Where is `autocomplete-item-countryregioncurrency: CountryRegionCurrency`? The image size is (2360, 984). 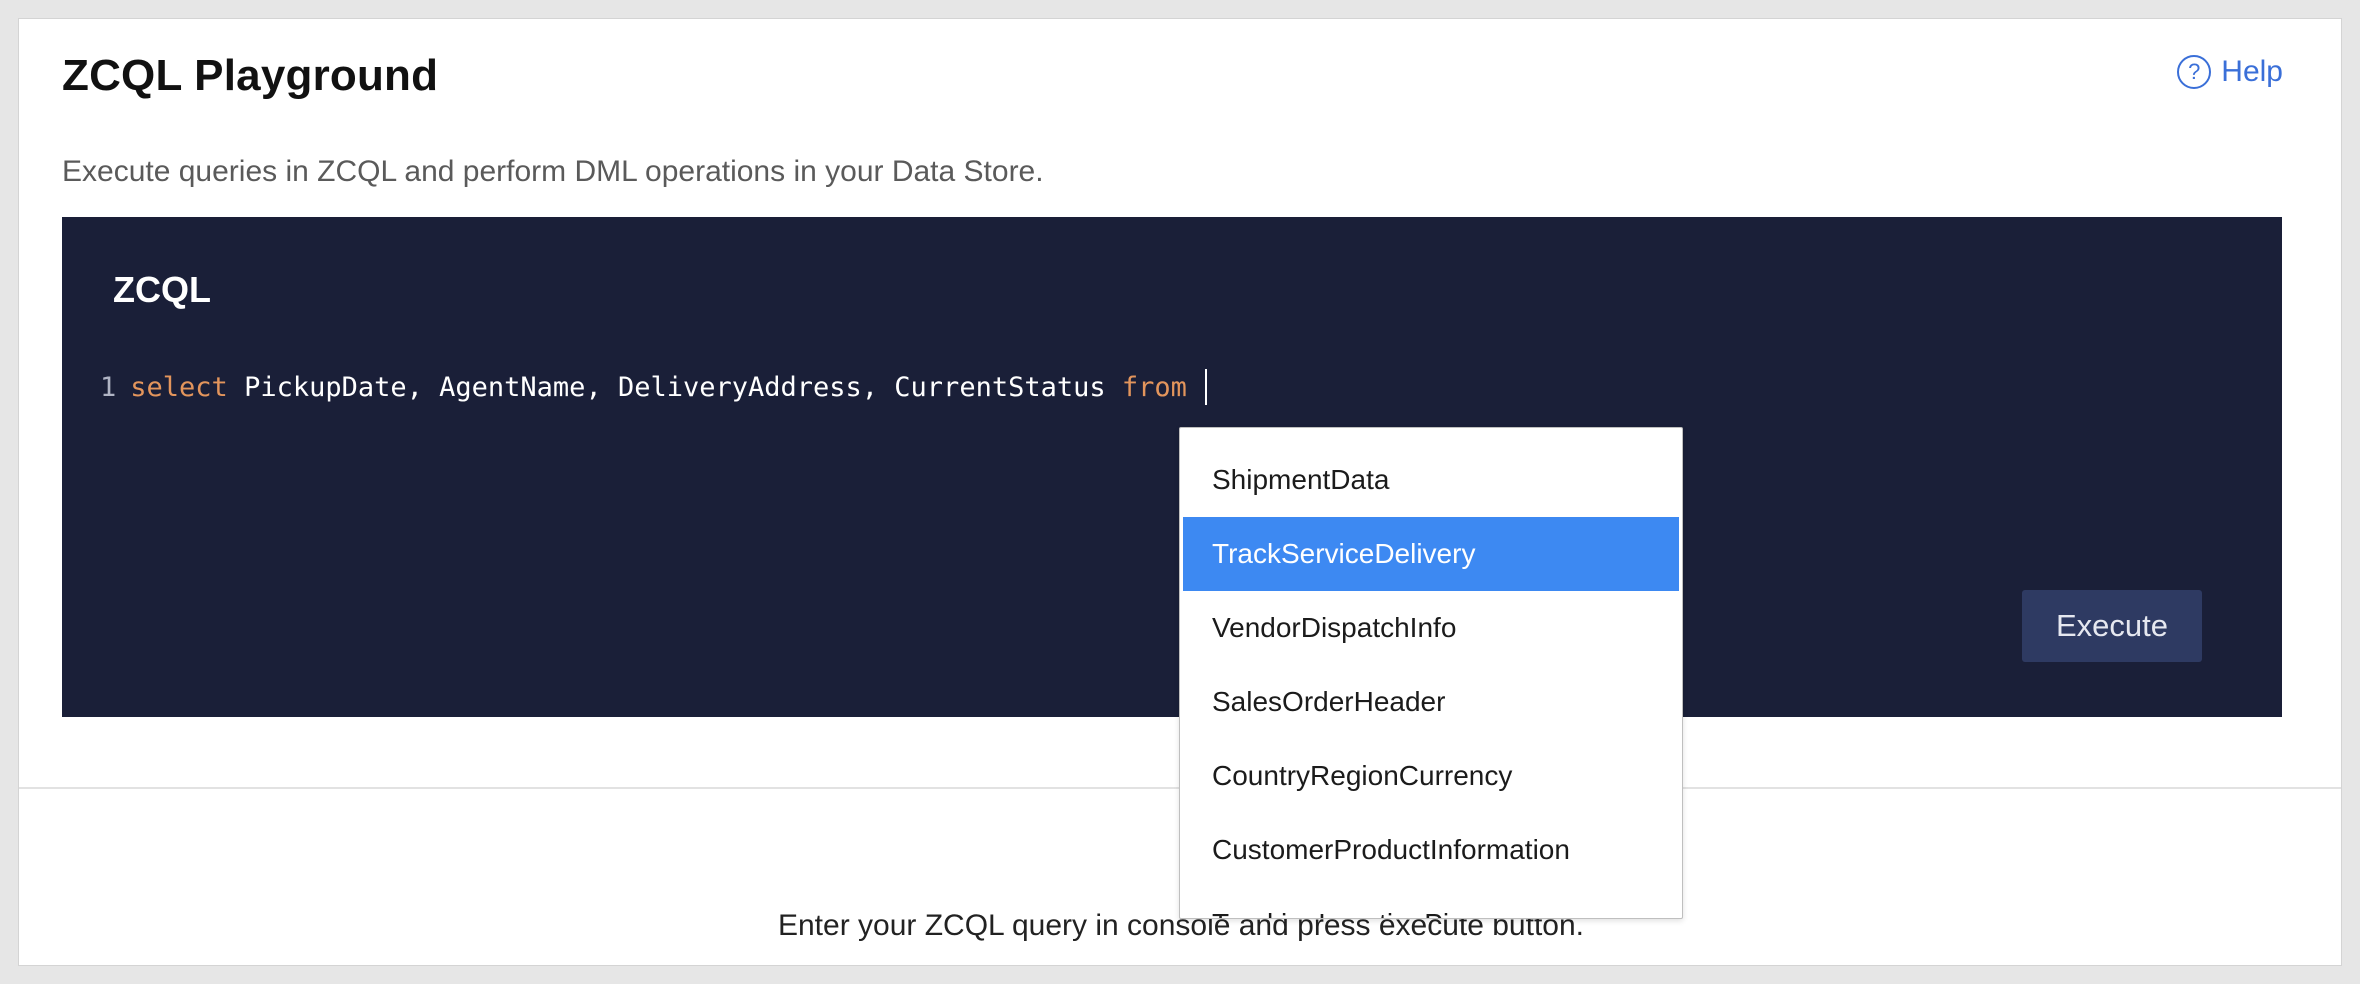
autocomplete-item-countryregioncurrency: CountryRegionCurrency is located at coordinates (1431, 776).